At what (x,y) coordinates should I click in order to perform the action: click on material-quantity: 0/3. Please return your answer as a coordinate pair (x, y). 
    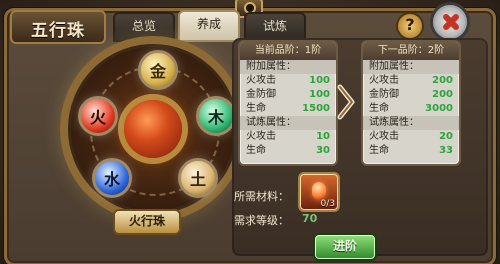
    Looking at the image, I should click on (327, 204).